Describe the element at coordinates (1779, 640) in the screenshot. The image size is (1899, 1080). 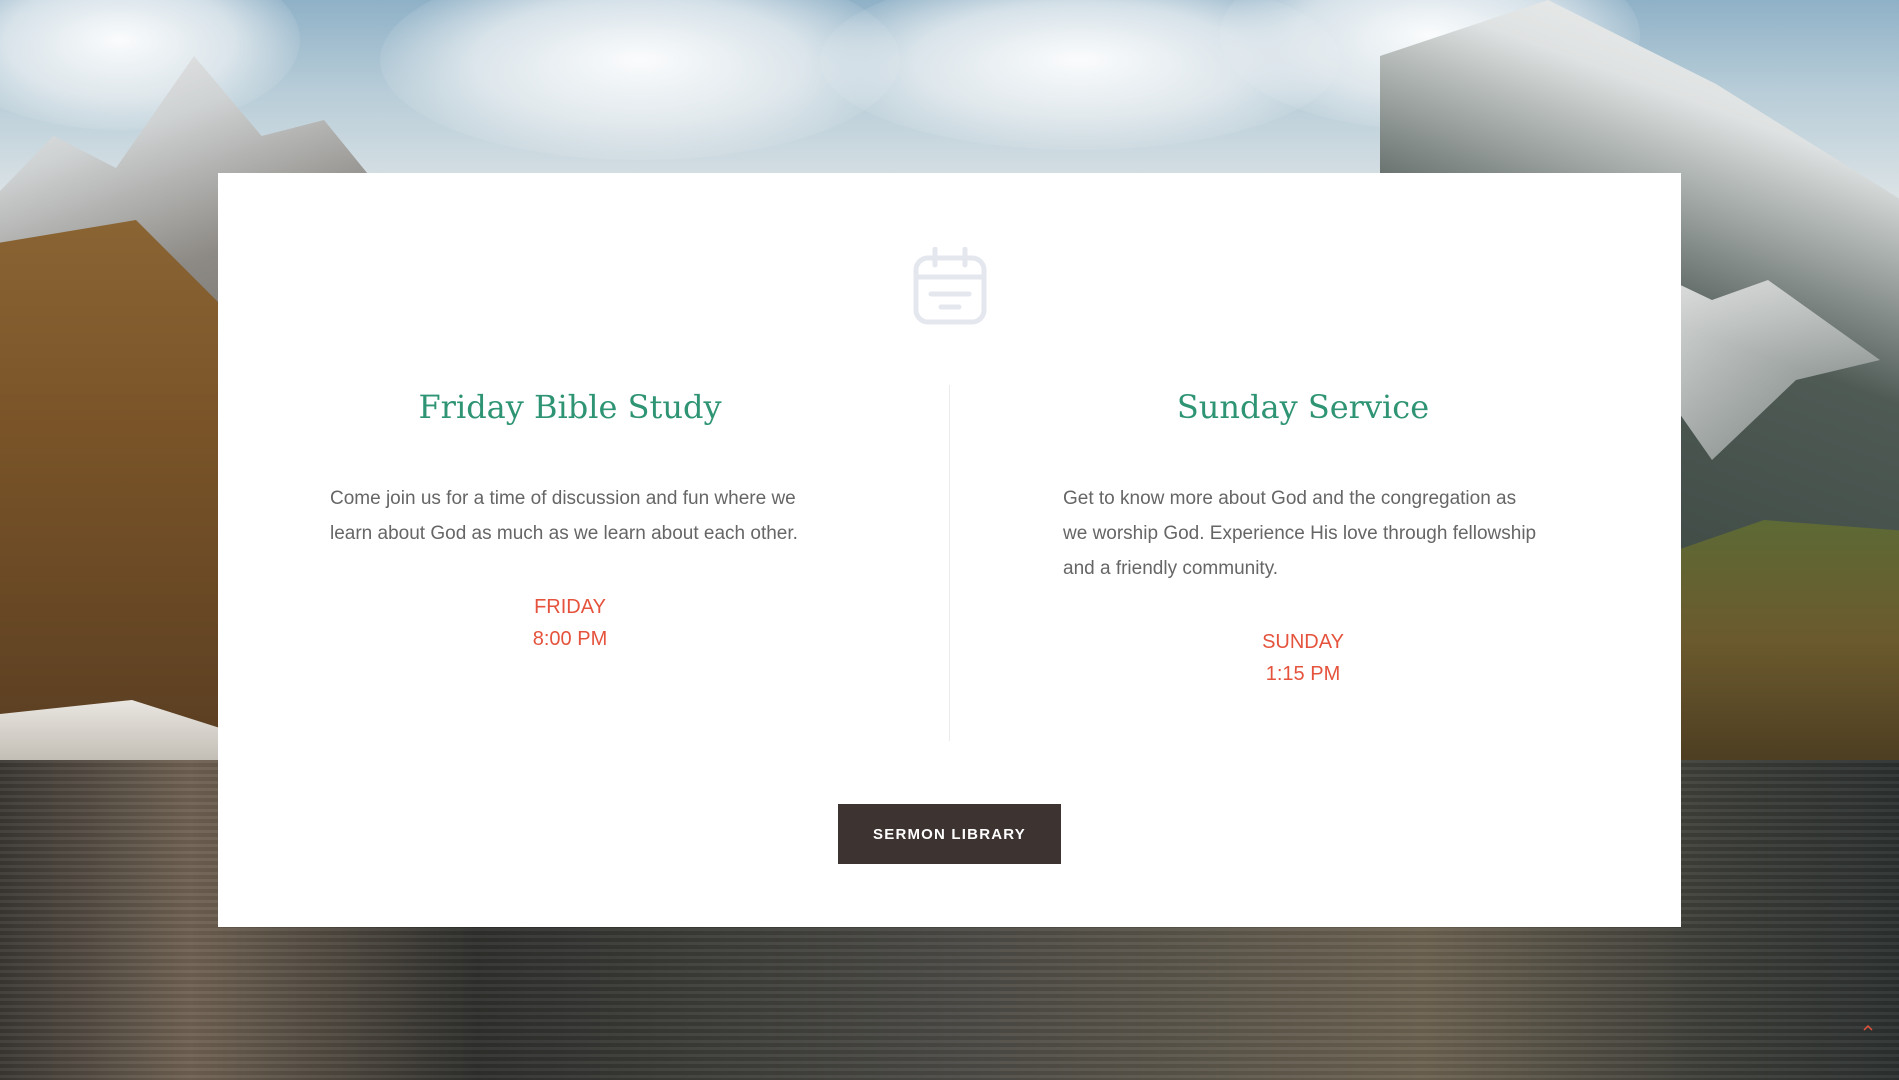
I see `hill-right` at that location.